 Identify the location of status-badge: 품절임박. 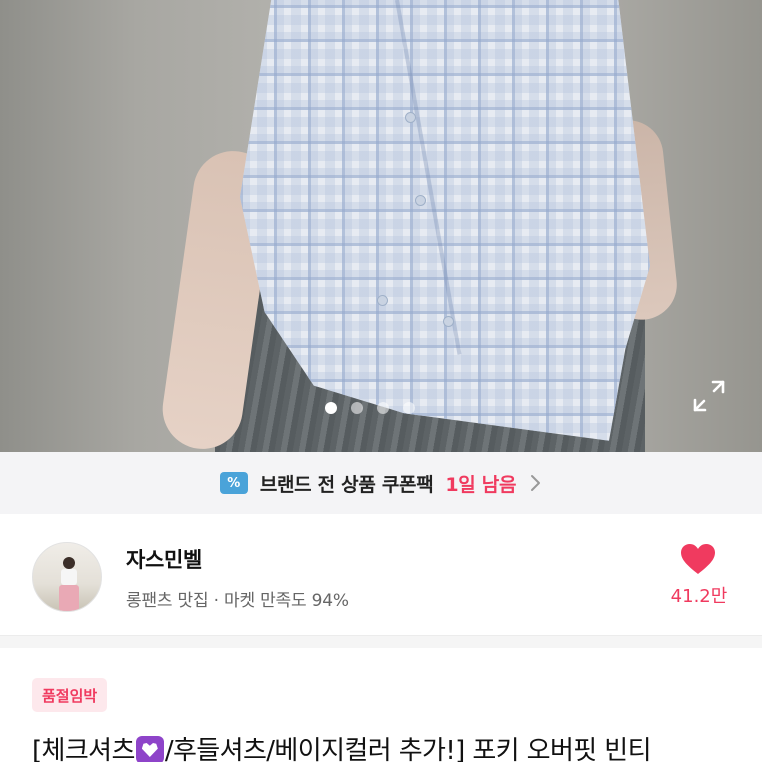
(70, 695).